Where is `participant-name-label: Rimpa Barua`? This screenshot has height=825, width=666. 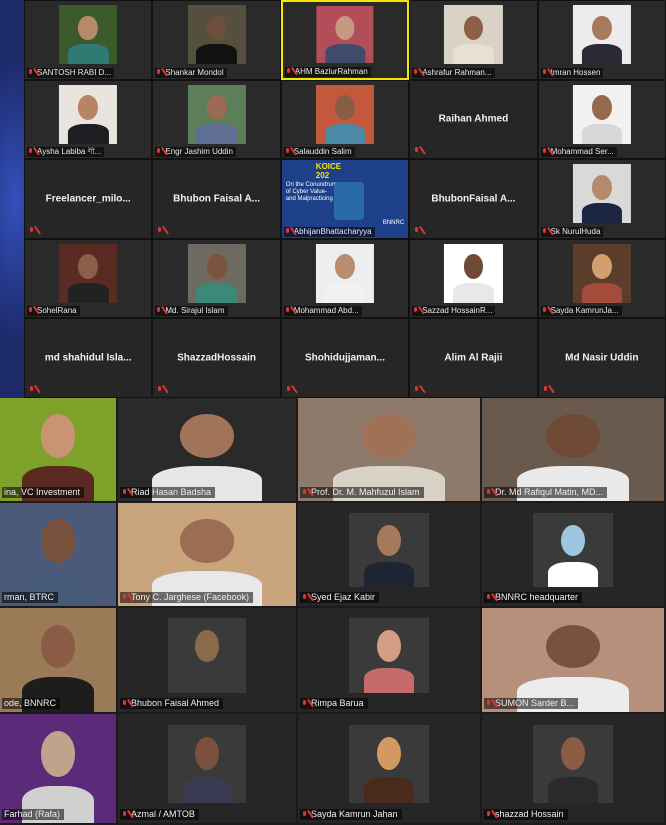 participant-name-label: Rimpa Barua is located at coordinates (334, 703).